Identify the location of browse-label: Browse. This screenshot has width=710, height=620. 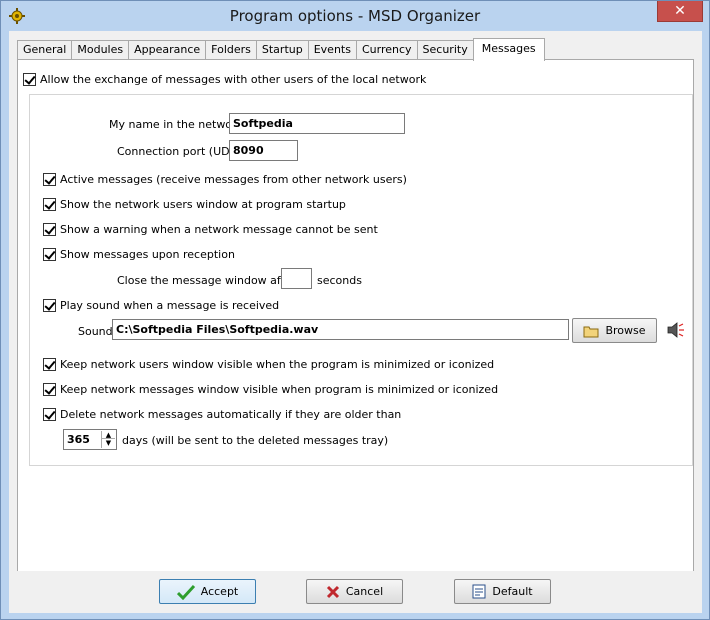
(625, 330).